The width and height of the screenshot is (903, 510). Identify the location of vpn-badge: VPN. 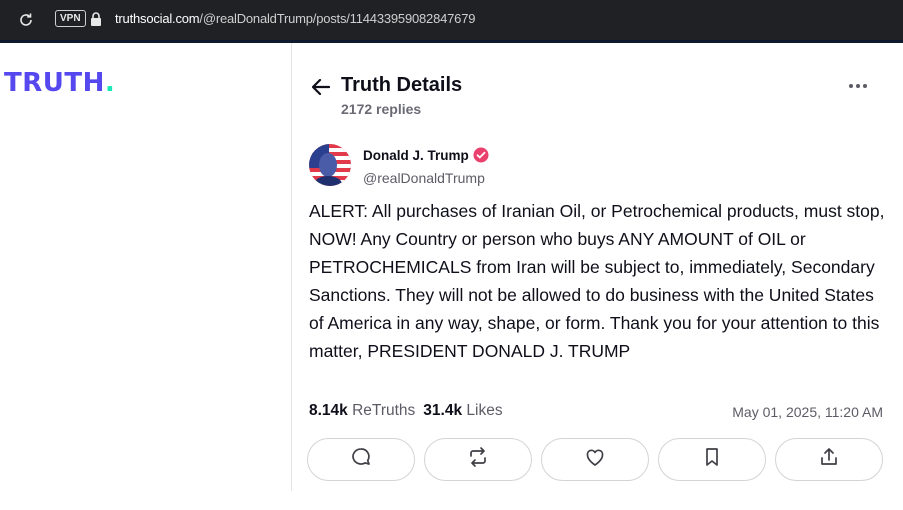
(70, 18).